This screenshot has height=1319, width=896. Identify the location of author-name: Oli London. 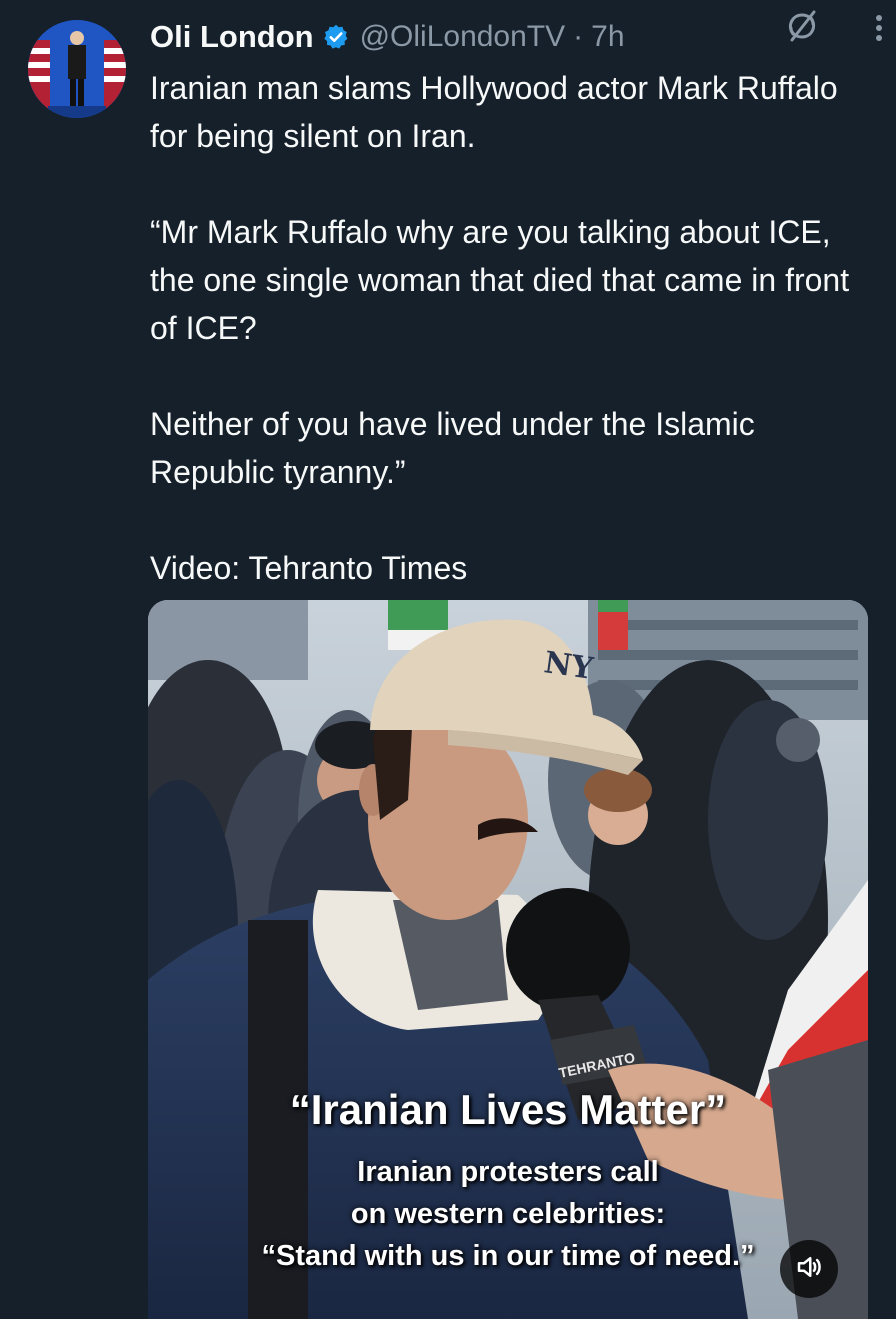
(232, 37).